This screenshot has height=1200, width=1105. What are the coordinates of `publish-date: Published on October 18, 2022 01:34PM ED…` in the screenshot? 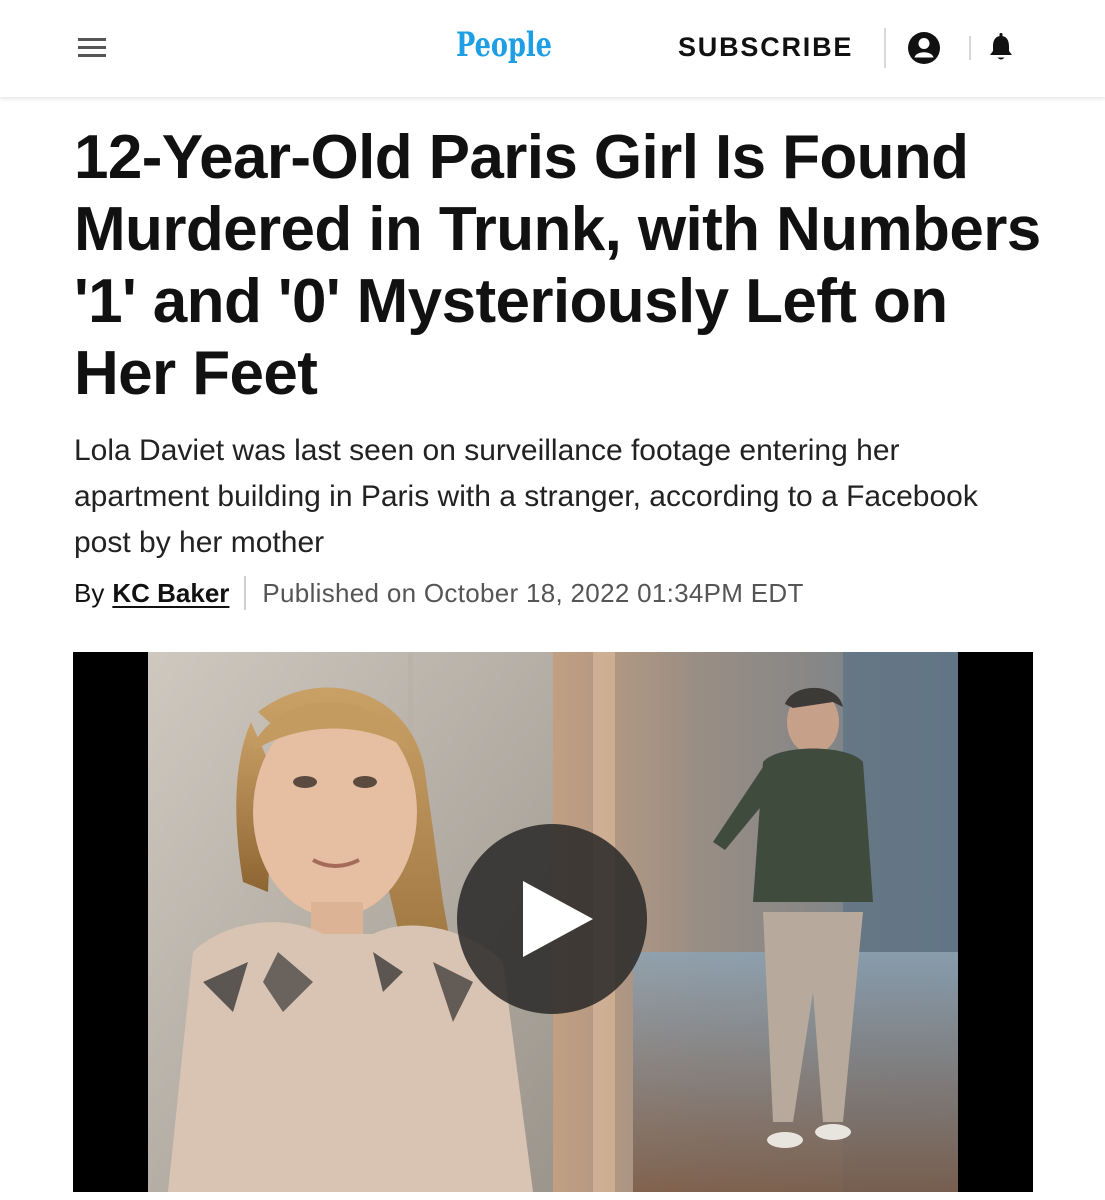 It's located at (533, 593).